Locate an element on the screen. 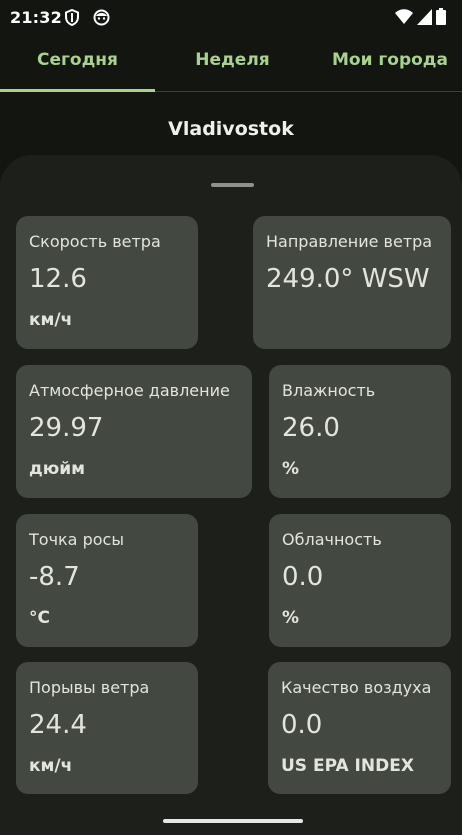  card-value: 12.6 is located at coordinates (58, 279).